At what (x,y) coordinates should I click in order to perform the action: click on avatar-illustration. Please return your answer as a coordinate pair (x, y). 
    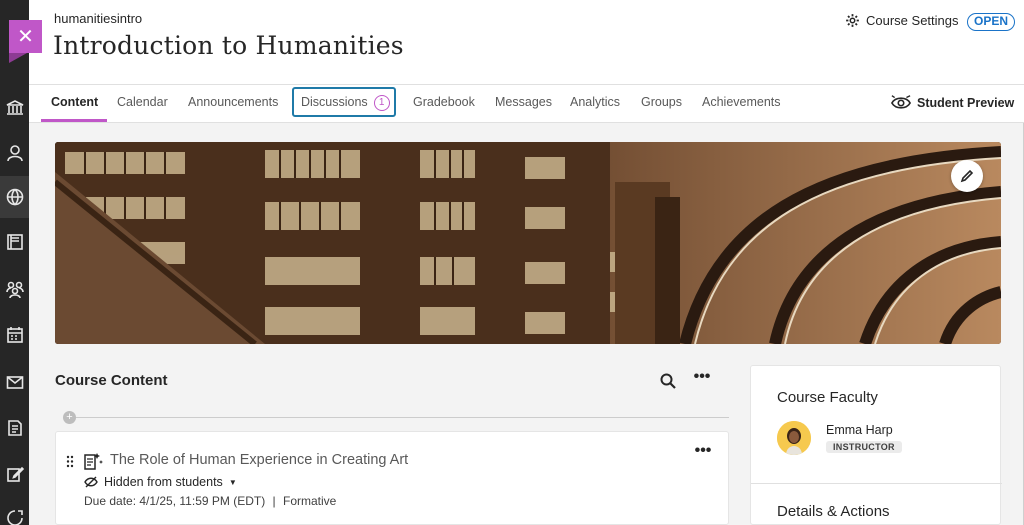
    Looking at the image, I should click on (794, 438).